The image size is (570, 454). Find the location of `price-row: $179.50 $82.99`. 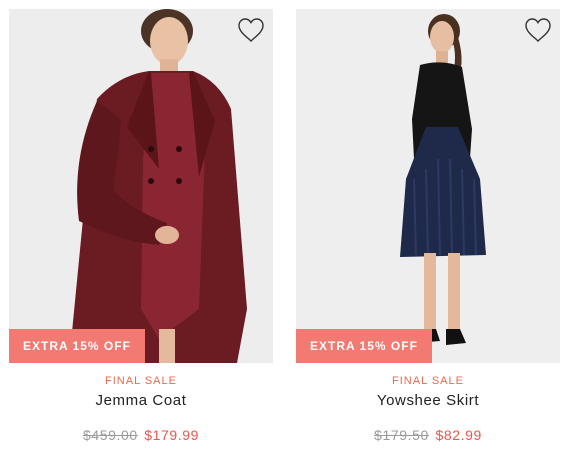

price-row: $179.50 $82.99 is located at coordinates (428, 435).